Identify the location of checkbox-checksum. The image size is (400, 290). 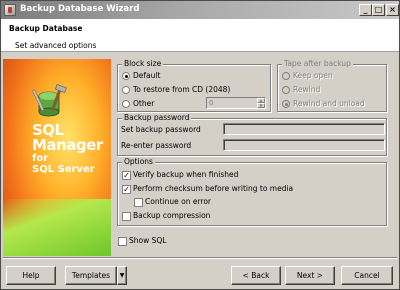
(126, 189).